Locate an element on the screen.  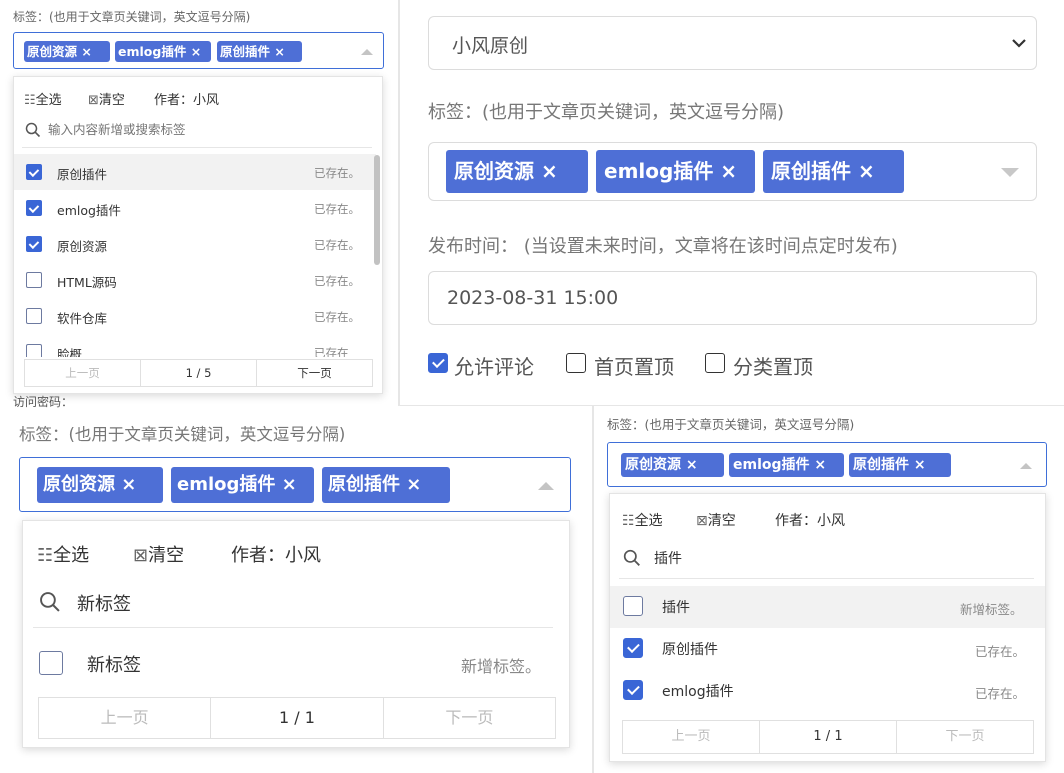
list-item: HTML源码 已存在。 is located at coordinates (195, 280).